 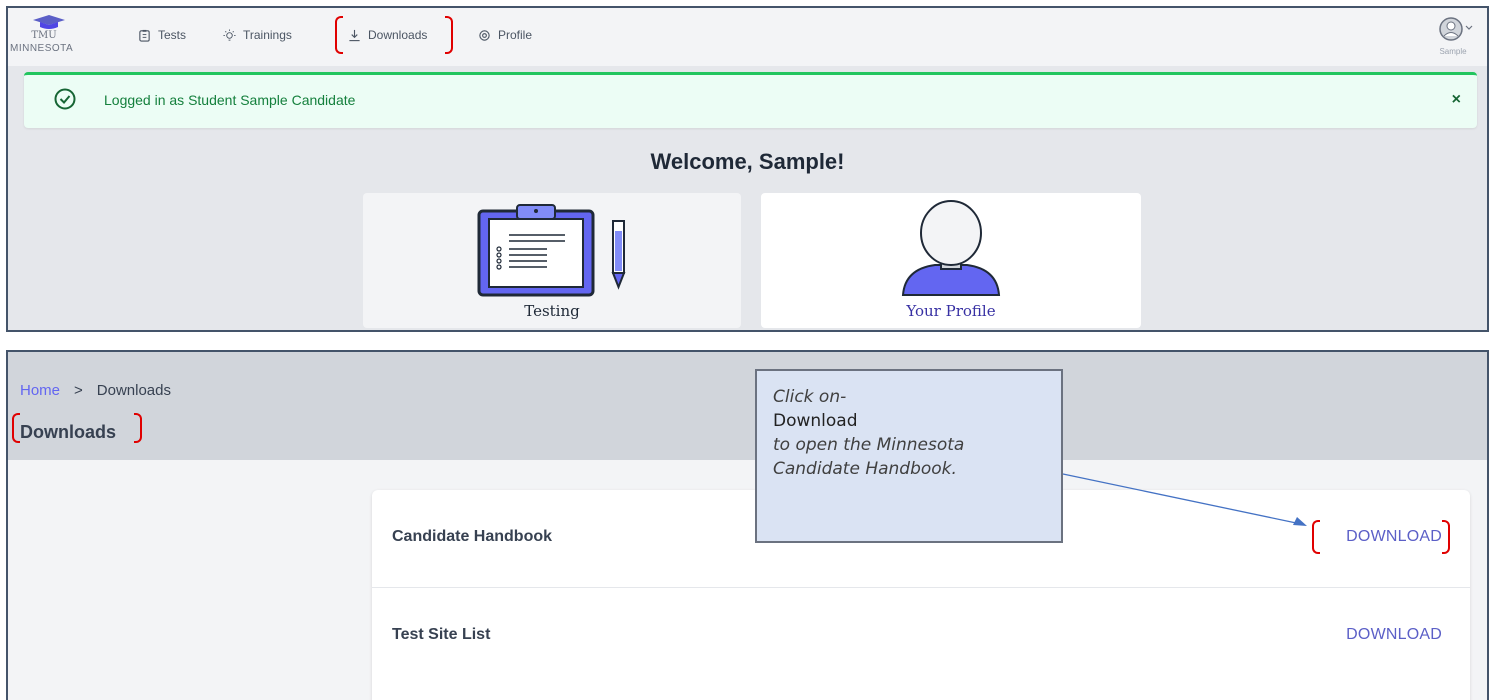 What do you see at coordinates (441, 634) in the screenshot?
I see `download-name: Test Site List` at bounding box center [441, 634].